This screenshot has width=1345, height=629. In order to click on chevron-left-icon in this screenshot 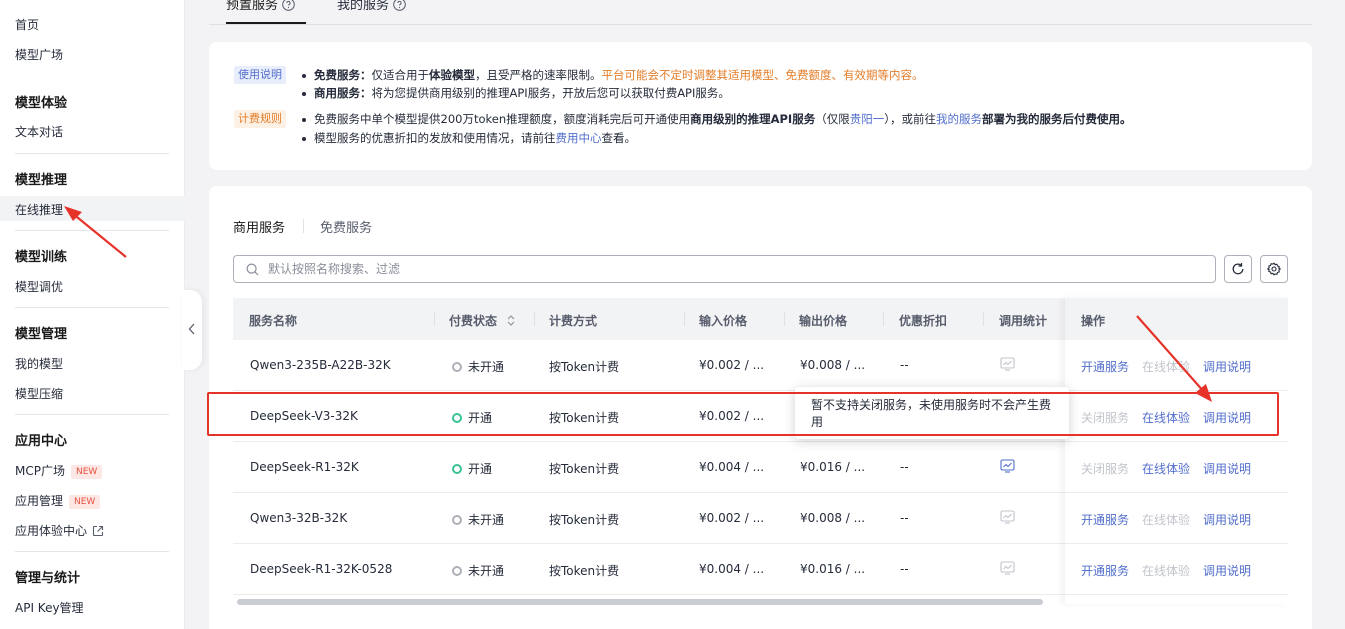, I will do `click(191, 329)`.